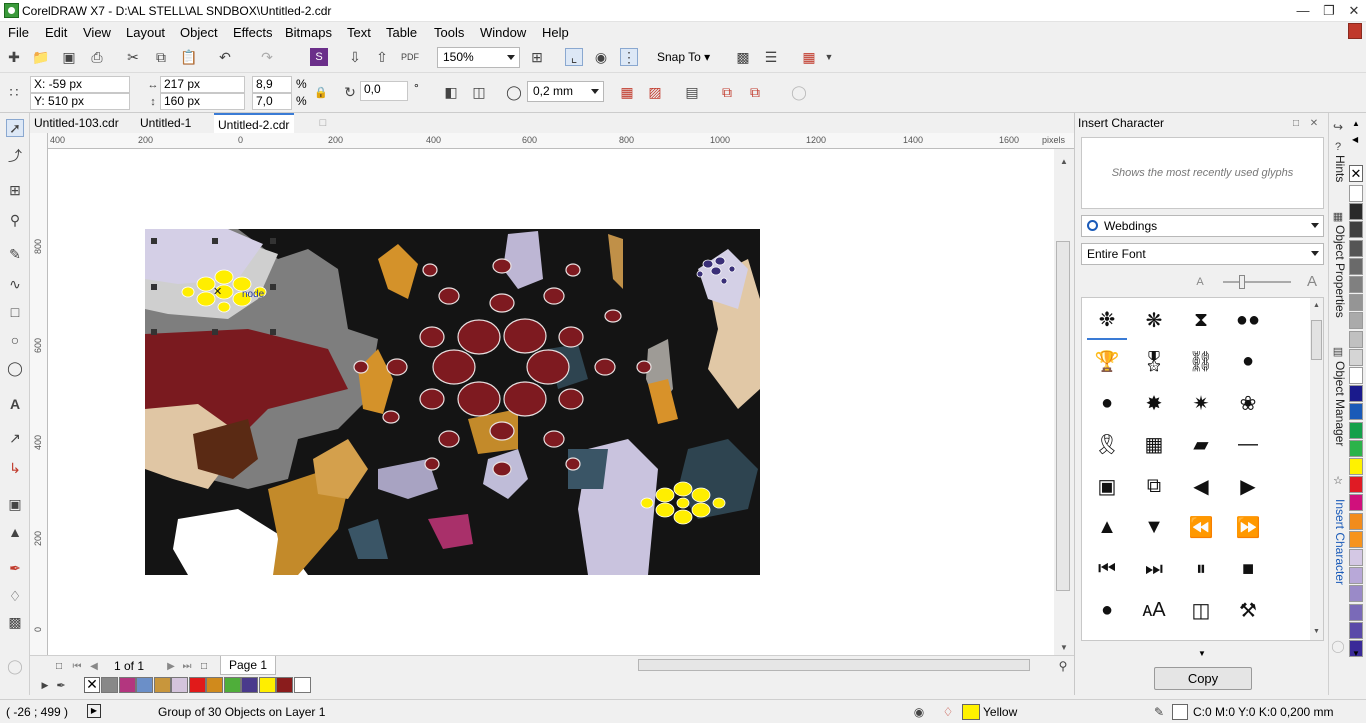 The width and height of the screenshot is (1366, 723). I want to click on snap-to-dropdown: Snap To ▾, so click(683, 57).